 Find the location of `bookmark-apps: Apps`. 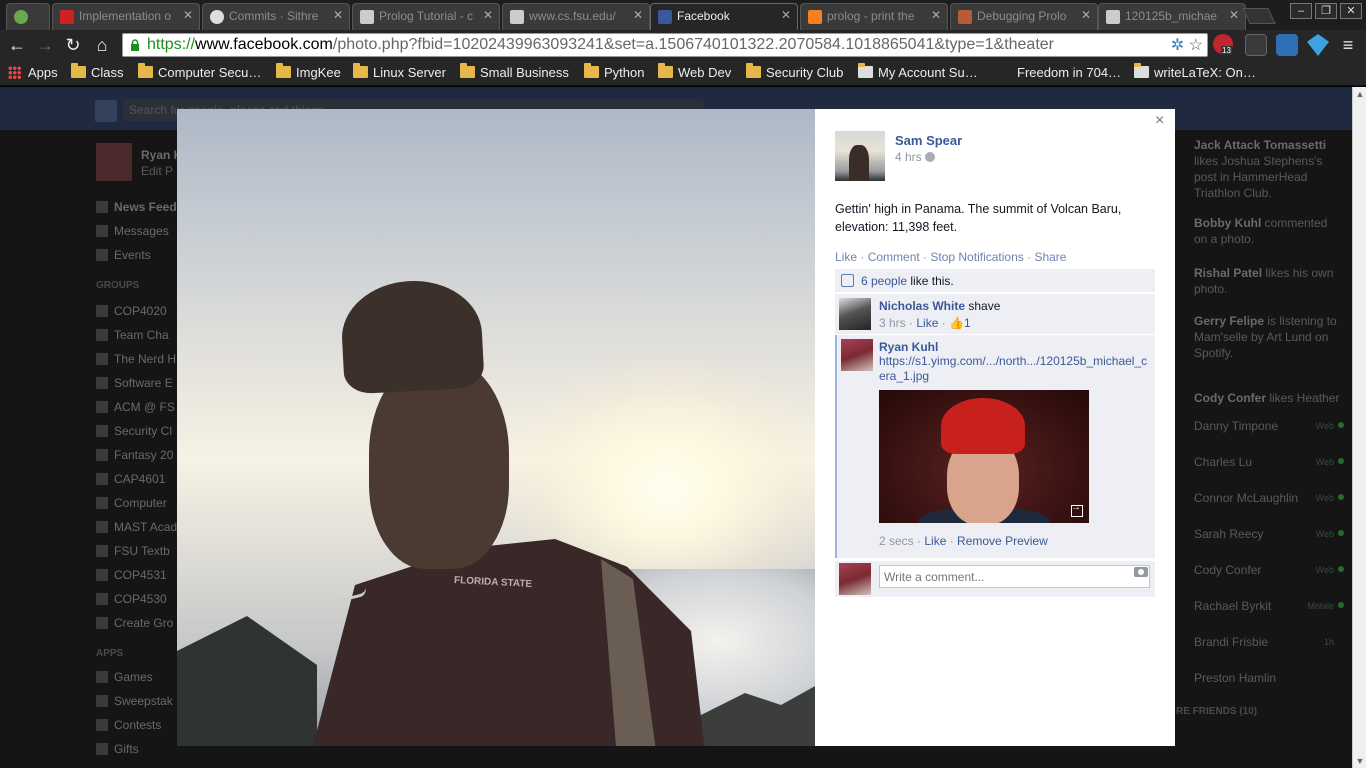

bookmark-apps: Apps is located at coordinates (33, 72).